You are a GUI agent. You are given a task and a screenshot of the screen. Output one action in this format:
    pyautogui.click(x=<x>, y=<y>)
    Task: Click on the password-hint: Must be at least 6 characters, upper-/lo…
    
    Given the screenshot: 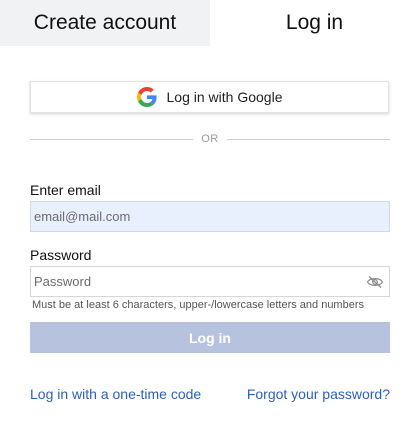 What is the action you would take?
    pyautogui.click(x=198, y=305)
    